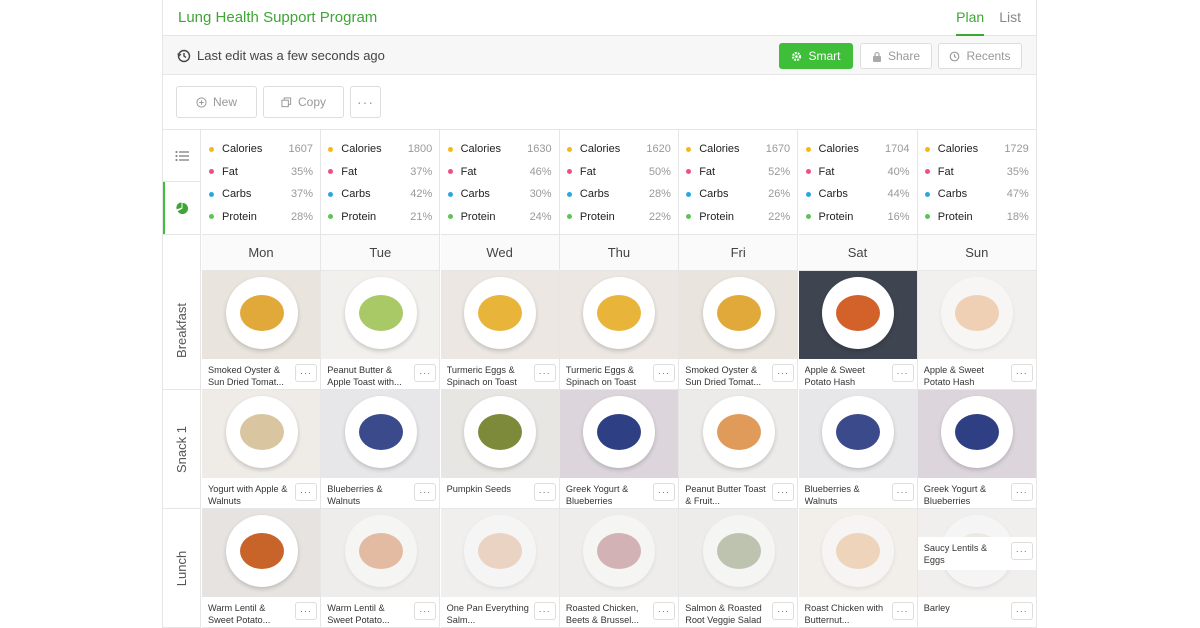 The width and height of the screenshot is (1200, 628). What do you see at coordinates (211, 194) in the screenshot?
I see `nutrient-dot-icon` at bounding box center [211, 194].